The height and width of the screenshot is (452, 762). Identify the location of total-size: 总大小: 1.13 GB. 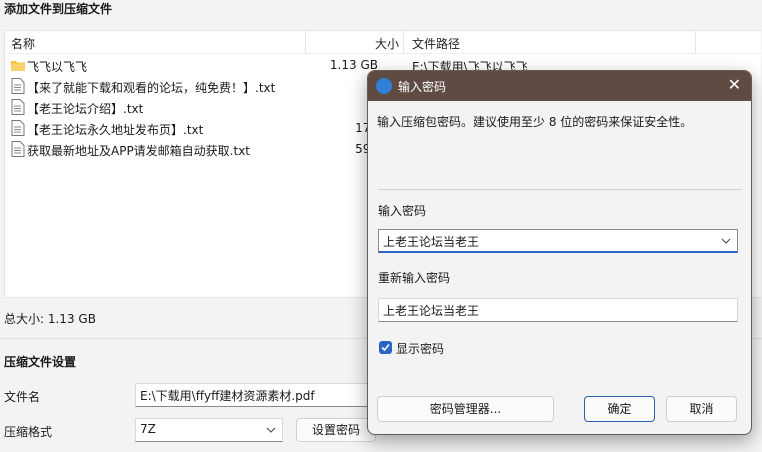
(50, 319).